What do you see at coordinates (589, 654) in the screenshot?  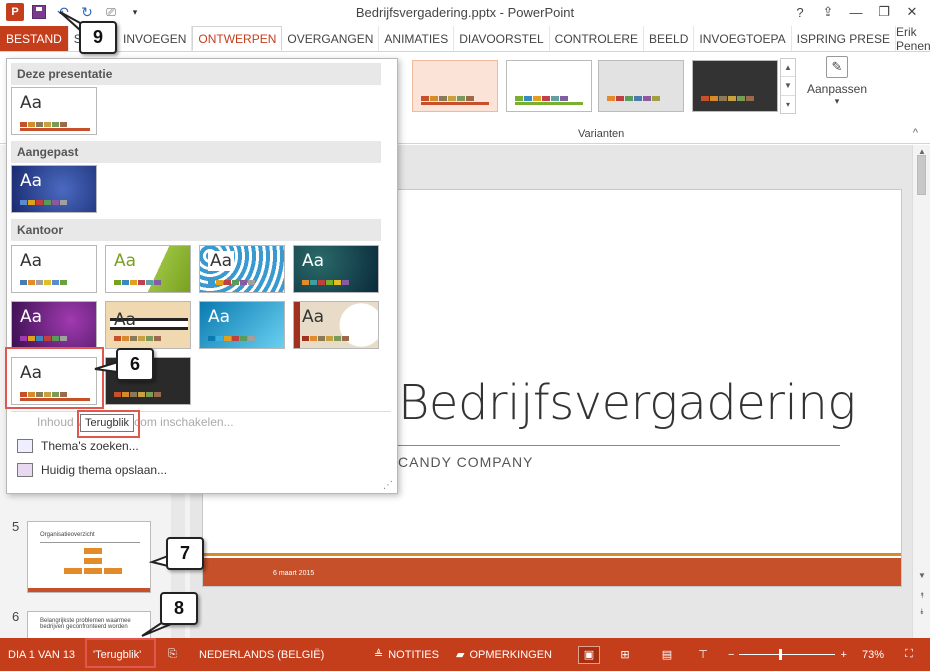 I see `normal-view-icon: ▣` at bounding box center [589, 654].